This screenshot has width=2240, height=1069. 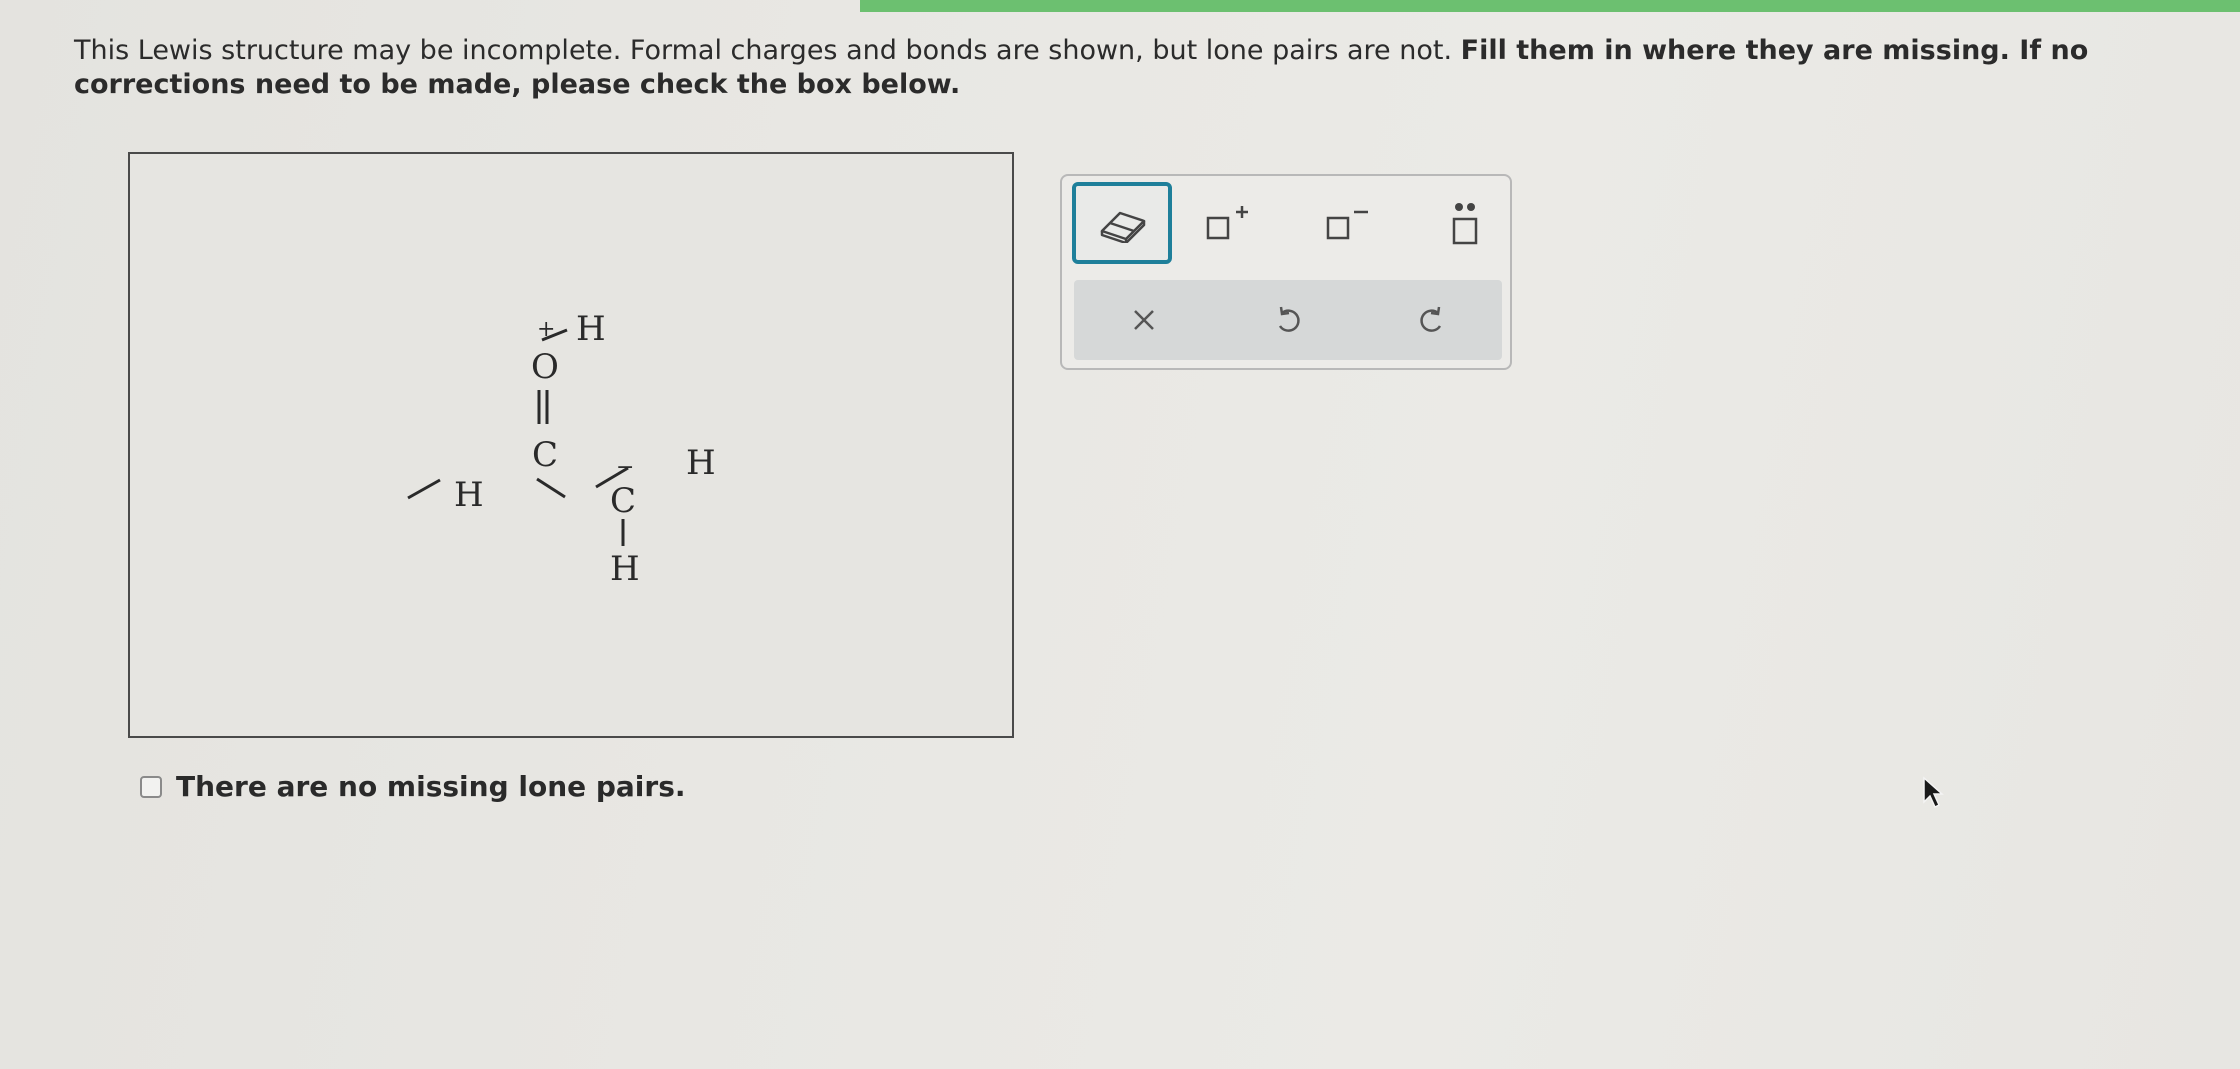 I want to click on positive-charge-tool-button, so click(x=1227, y=224).